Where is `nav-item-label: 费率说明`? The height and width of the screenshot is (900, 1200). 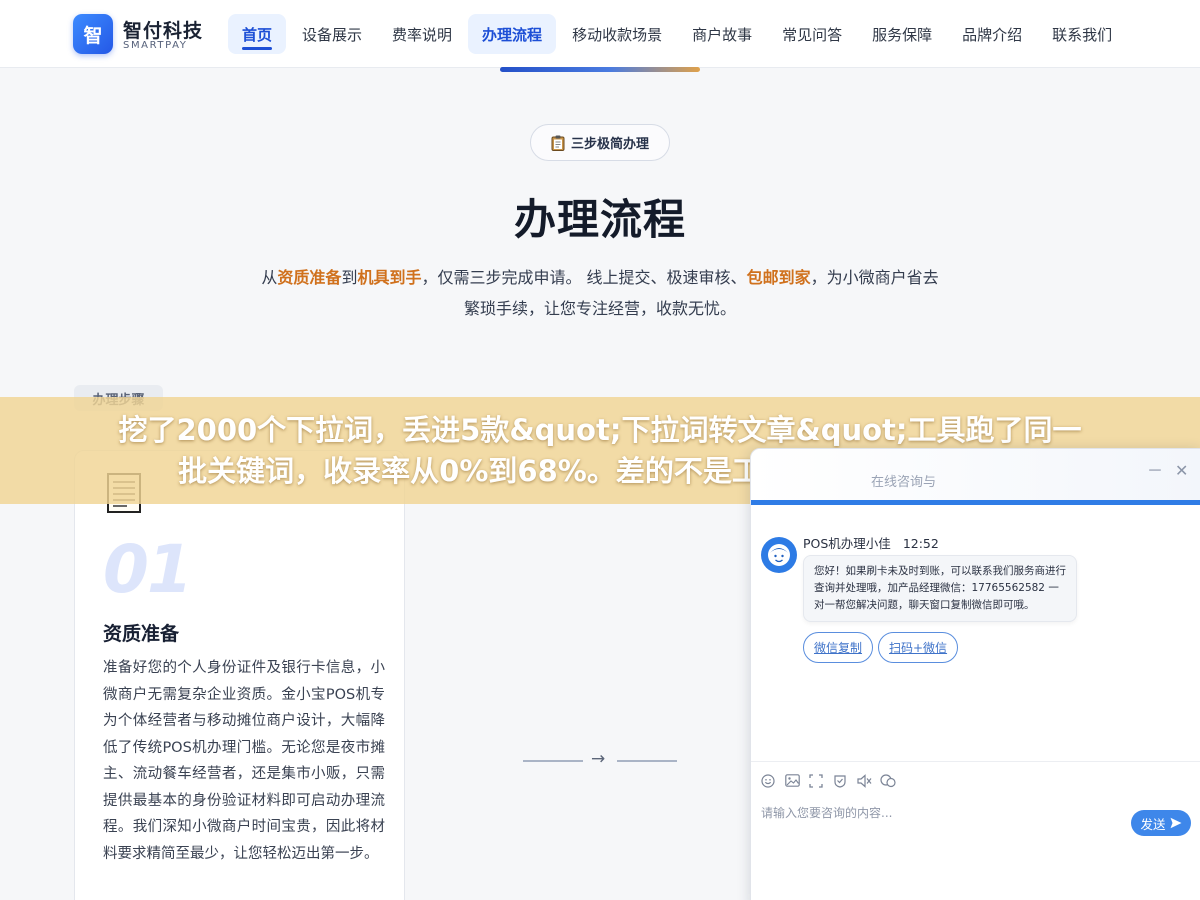 nav-item-label: 费率说明 is located at coordinates (422, 34).